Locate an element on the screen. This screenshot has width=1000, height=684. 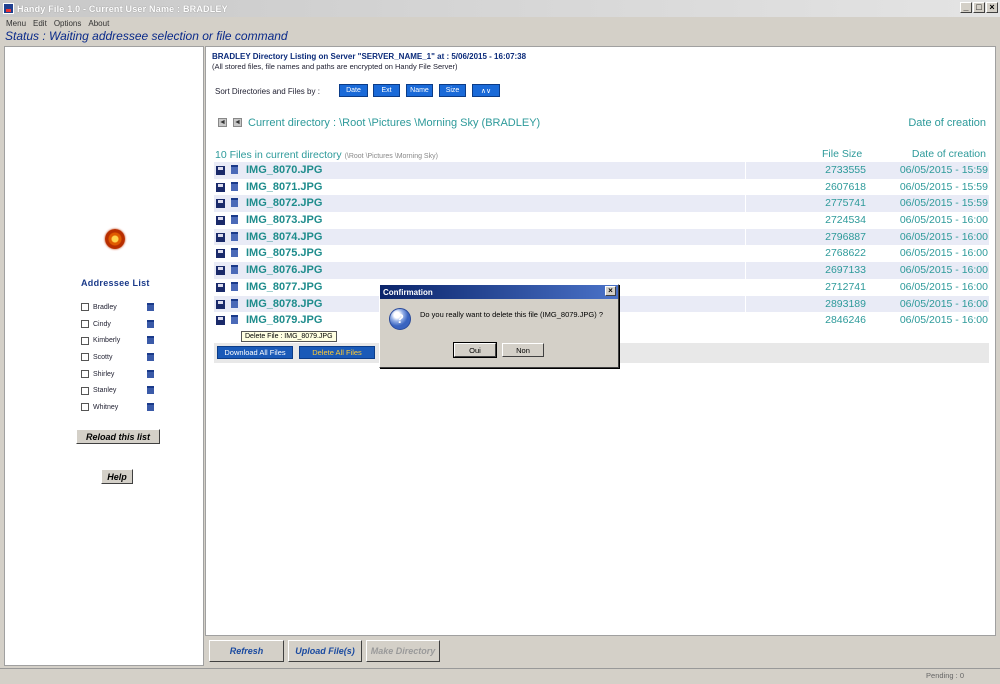
file-size: 2846246 is located at coordinates (845, 320).